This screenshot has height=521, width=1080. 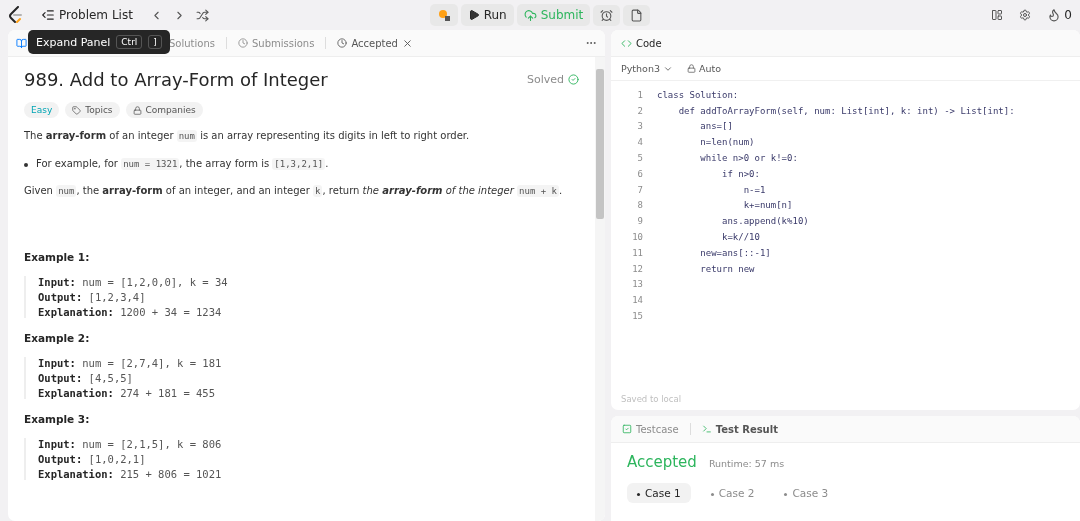 What do you see at coordinates (727, 142) in the screenshot?
I see `code-line: n=len(num)` at bounding box center [727, 142].